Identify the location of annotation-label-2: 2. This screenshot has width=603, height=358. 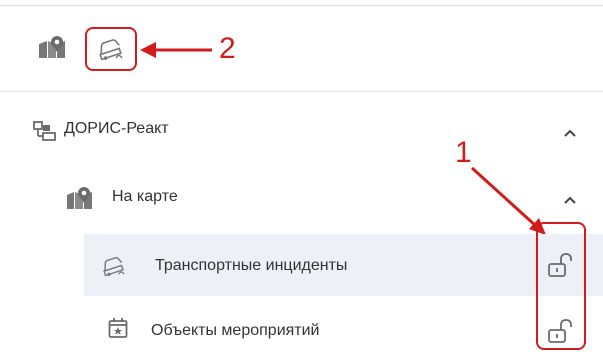
(227, 48).